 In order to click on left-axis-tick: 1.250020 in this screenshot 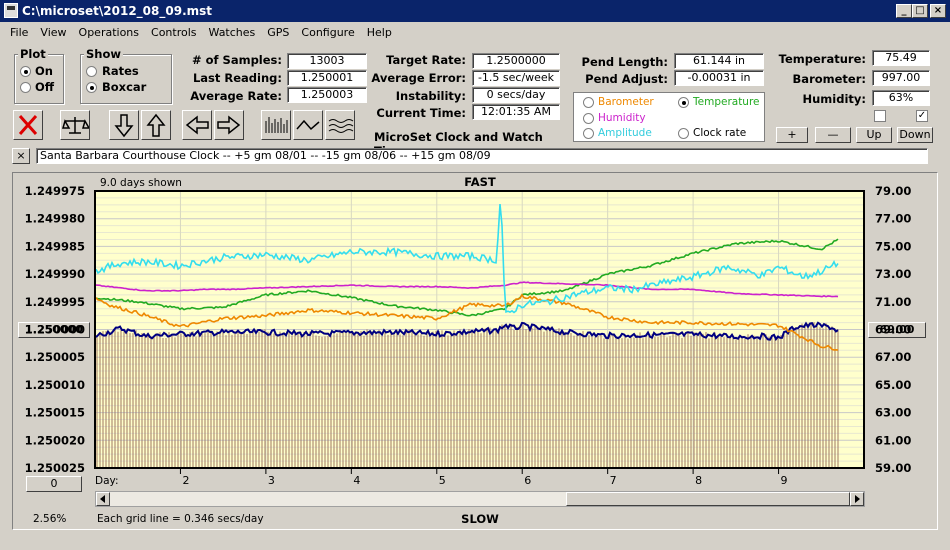, I will do `click(55, 440)`.